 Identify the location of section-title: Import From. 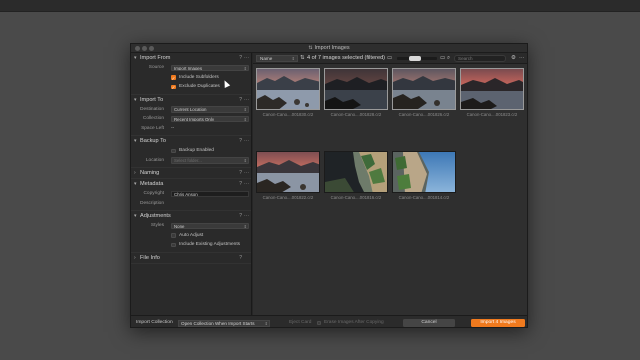
(155, 58).